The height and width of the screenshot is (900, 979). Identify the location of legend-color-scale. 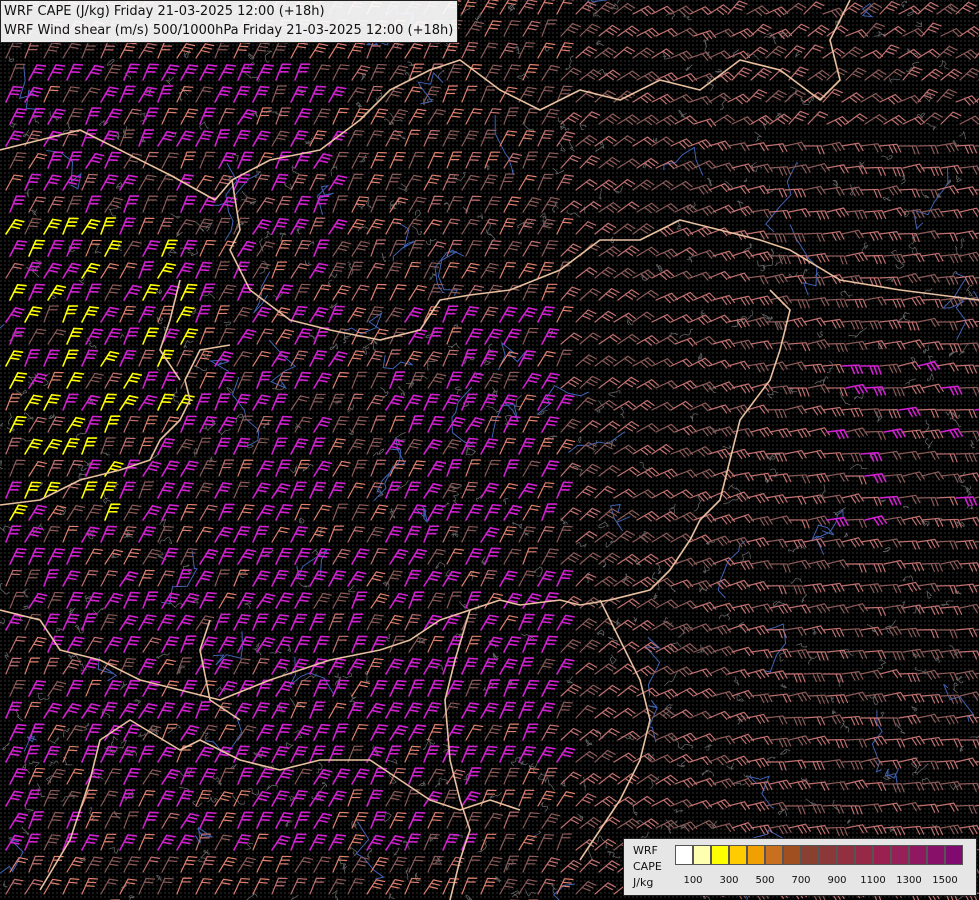
(819, 855).